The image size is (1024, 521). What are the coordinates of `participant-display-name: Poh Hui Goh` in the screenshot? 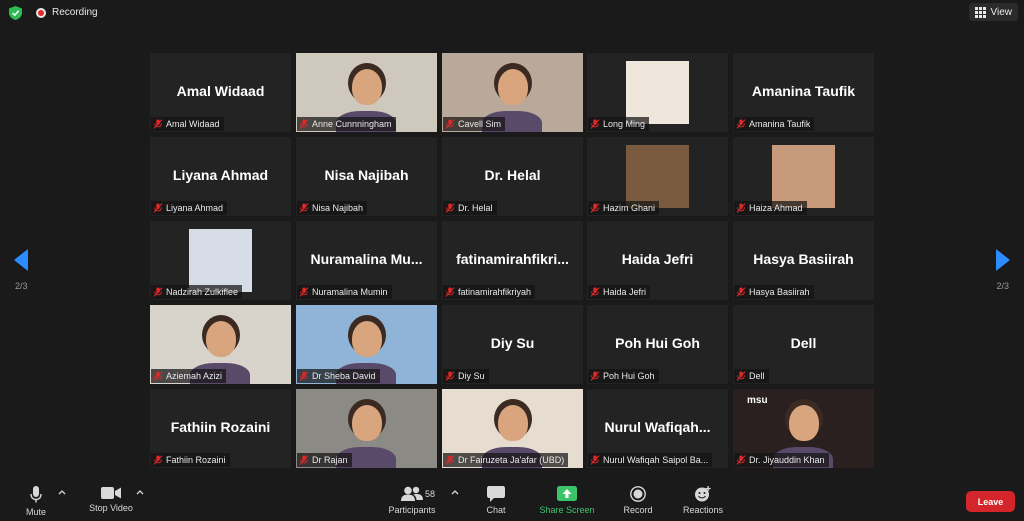 It's located at (657, 343).